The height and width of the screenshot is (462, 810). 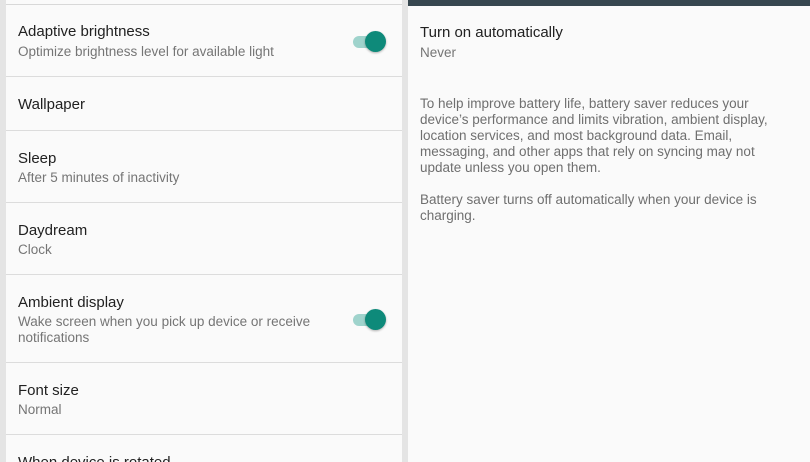 What do you see at coordinates (35, 249) in the screenshot?
I see `setting-subtitle: Clock` at bounding box center [35, 249].